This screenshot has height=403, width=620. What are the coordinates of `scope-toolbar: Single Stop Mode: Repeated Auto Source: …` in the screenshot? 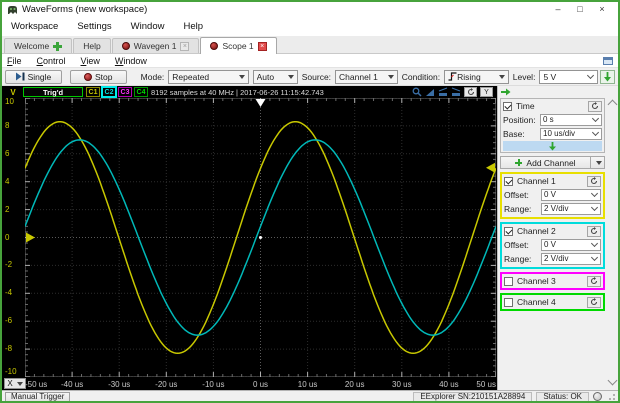 It's located at (310, 77).